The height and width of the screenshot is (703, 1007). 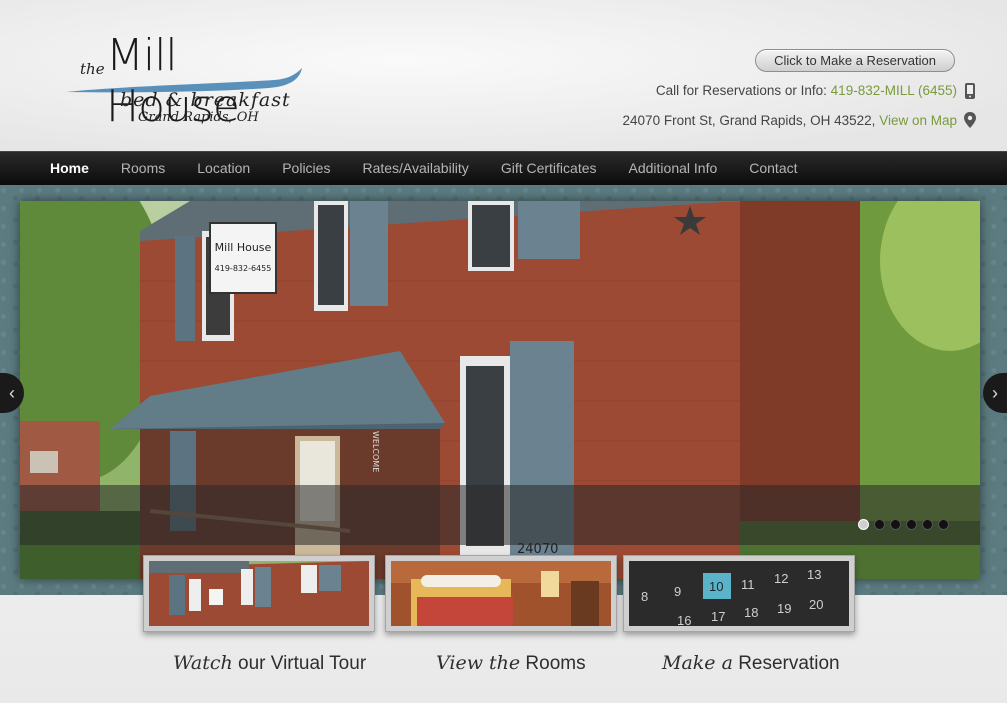 I want to click on make-reservation-text: Reservation, so click(x=789, y=663).